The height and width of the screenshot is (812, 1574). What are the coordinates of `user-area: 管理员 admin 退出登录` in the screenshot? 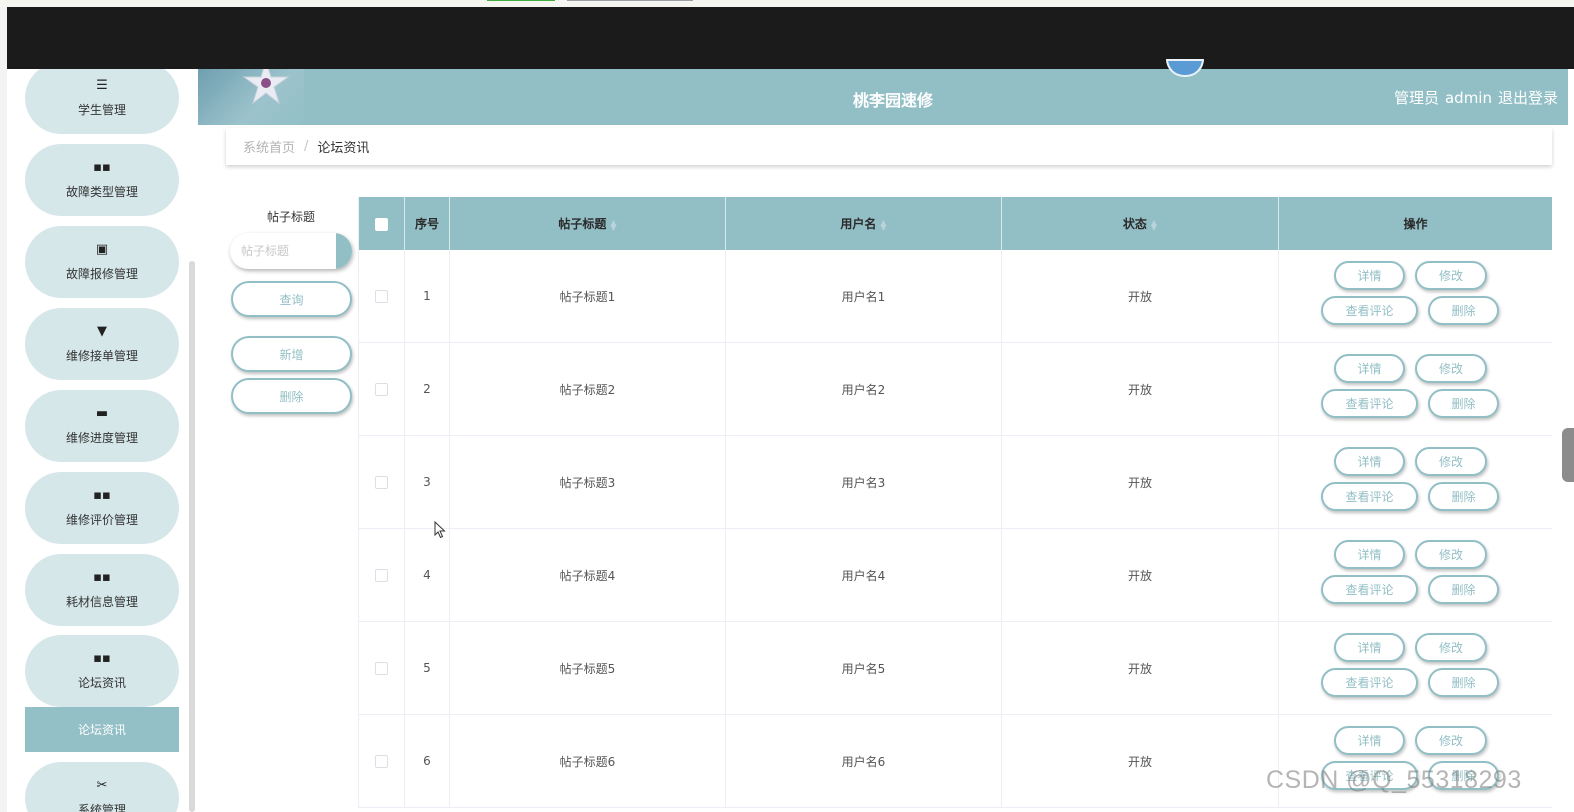 It's located at (1473, 97).